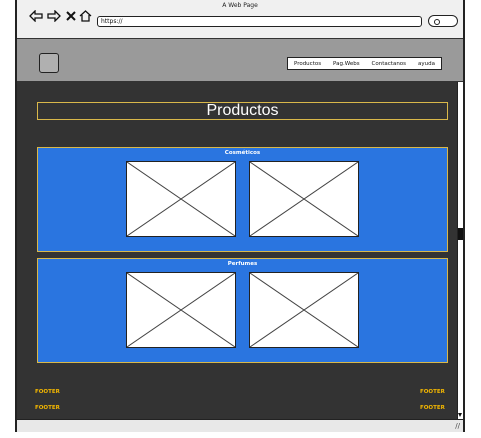  I want to click on logo-placeholder, so click(49, 63).